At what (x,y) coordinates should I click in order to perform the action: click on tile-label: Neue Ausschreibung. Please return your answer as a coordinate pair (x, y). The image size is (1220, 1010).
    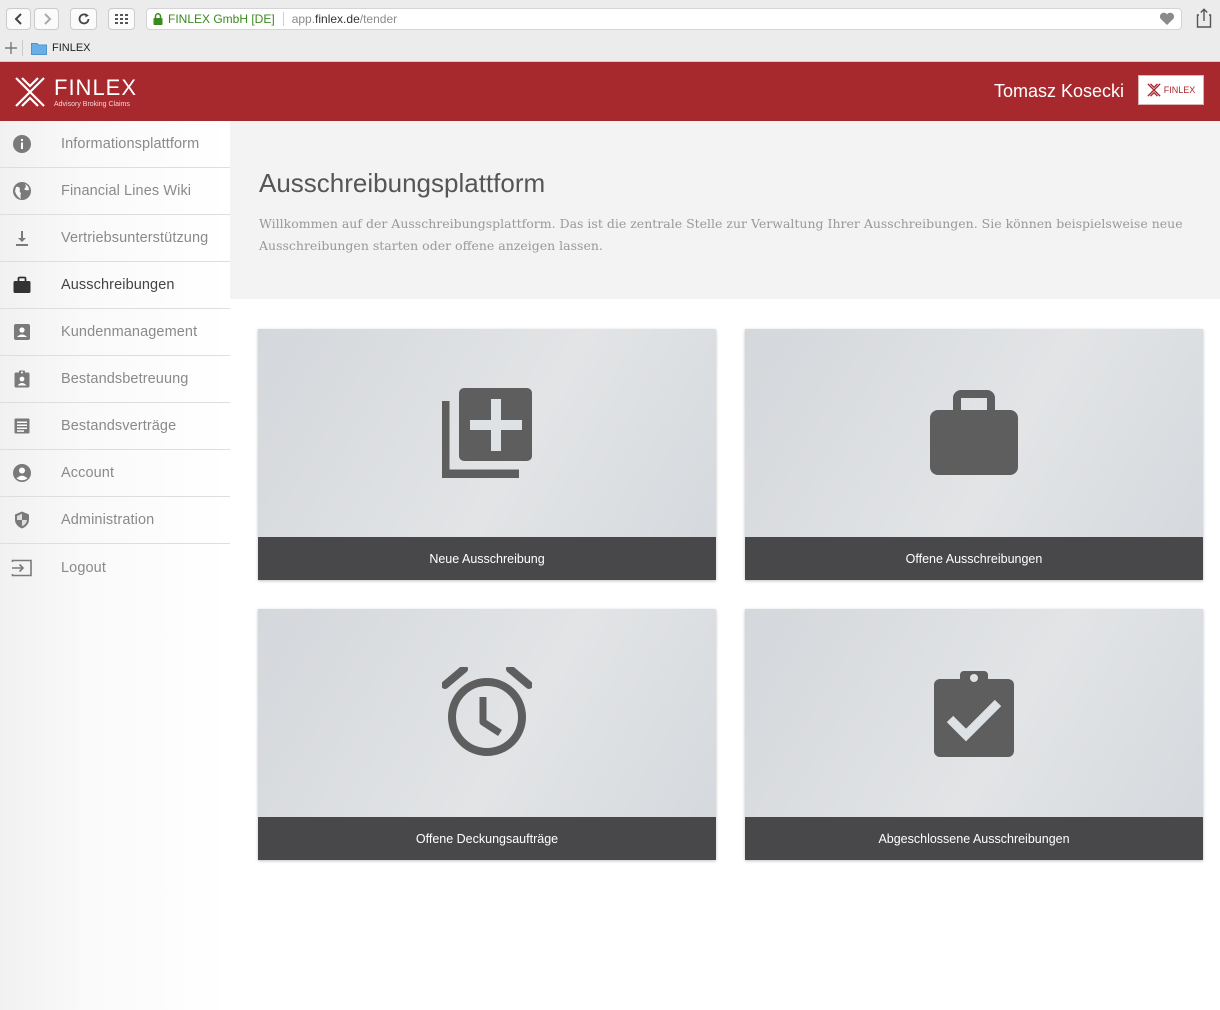
    Looking at the image, I should click on (487, 558).